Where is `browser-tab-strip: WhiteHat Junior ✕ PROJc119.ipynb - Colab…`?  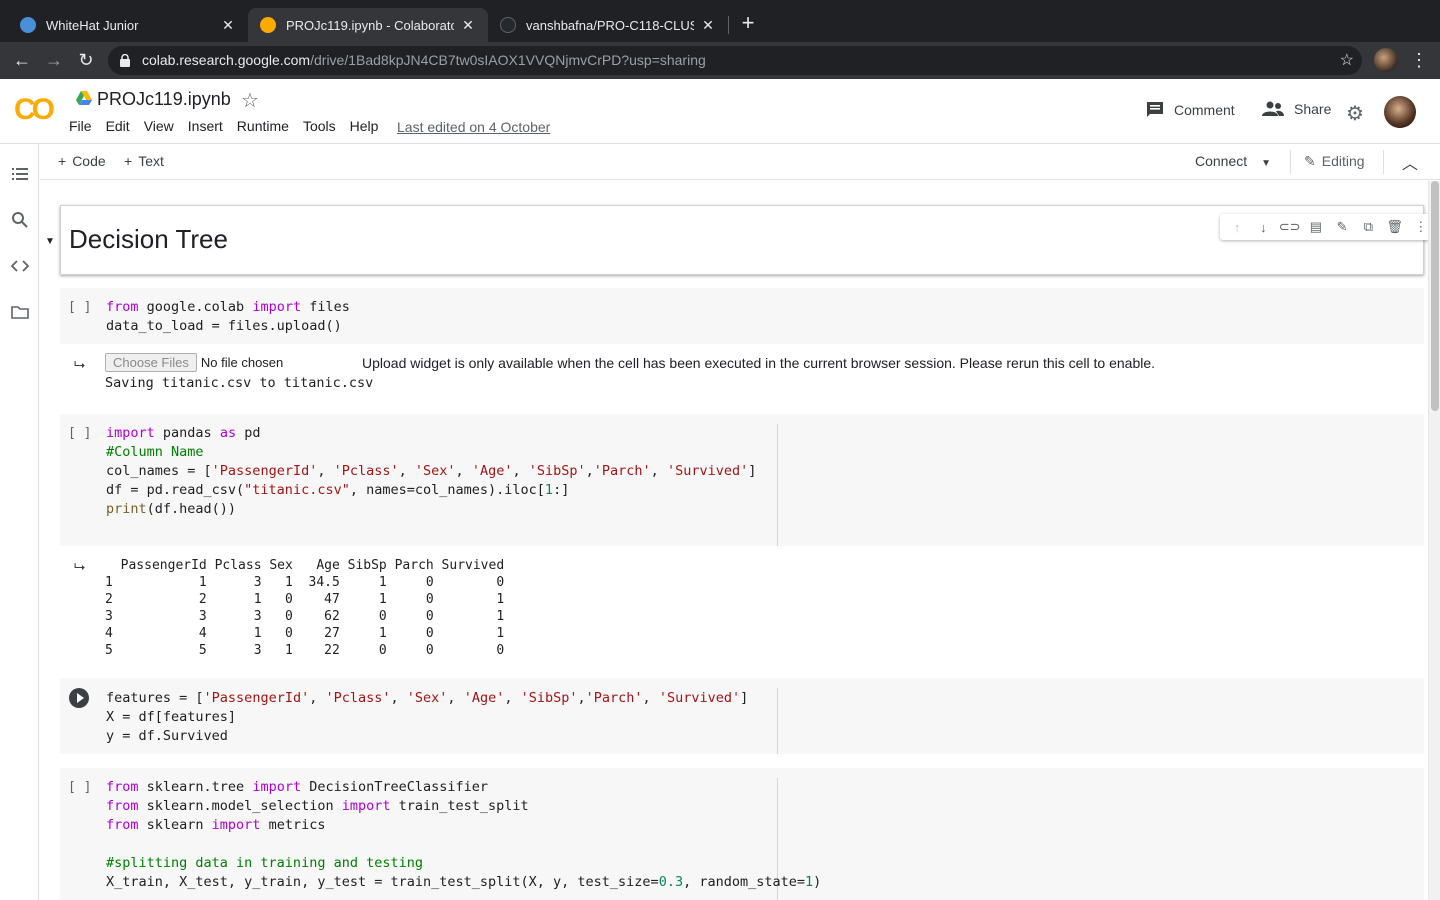 browser-tab-strip: WhiteHat Junior ✕ PROJc119.ipynb - Colab… is located at coordinates (720, 21).